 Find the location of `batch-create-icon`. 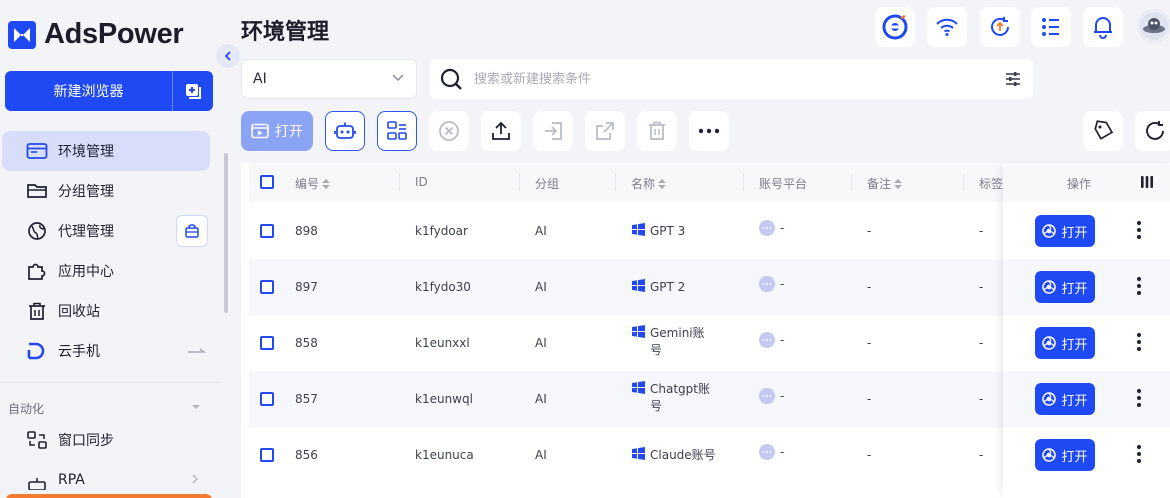

batch-create-icon is located at coordinates (193, 91).